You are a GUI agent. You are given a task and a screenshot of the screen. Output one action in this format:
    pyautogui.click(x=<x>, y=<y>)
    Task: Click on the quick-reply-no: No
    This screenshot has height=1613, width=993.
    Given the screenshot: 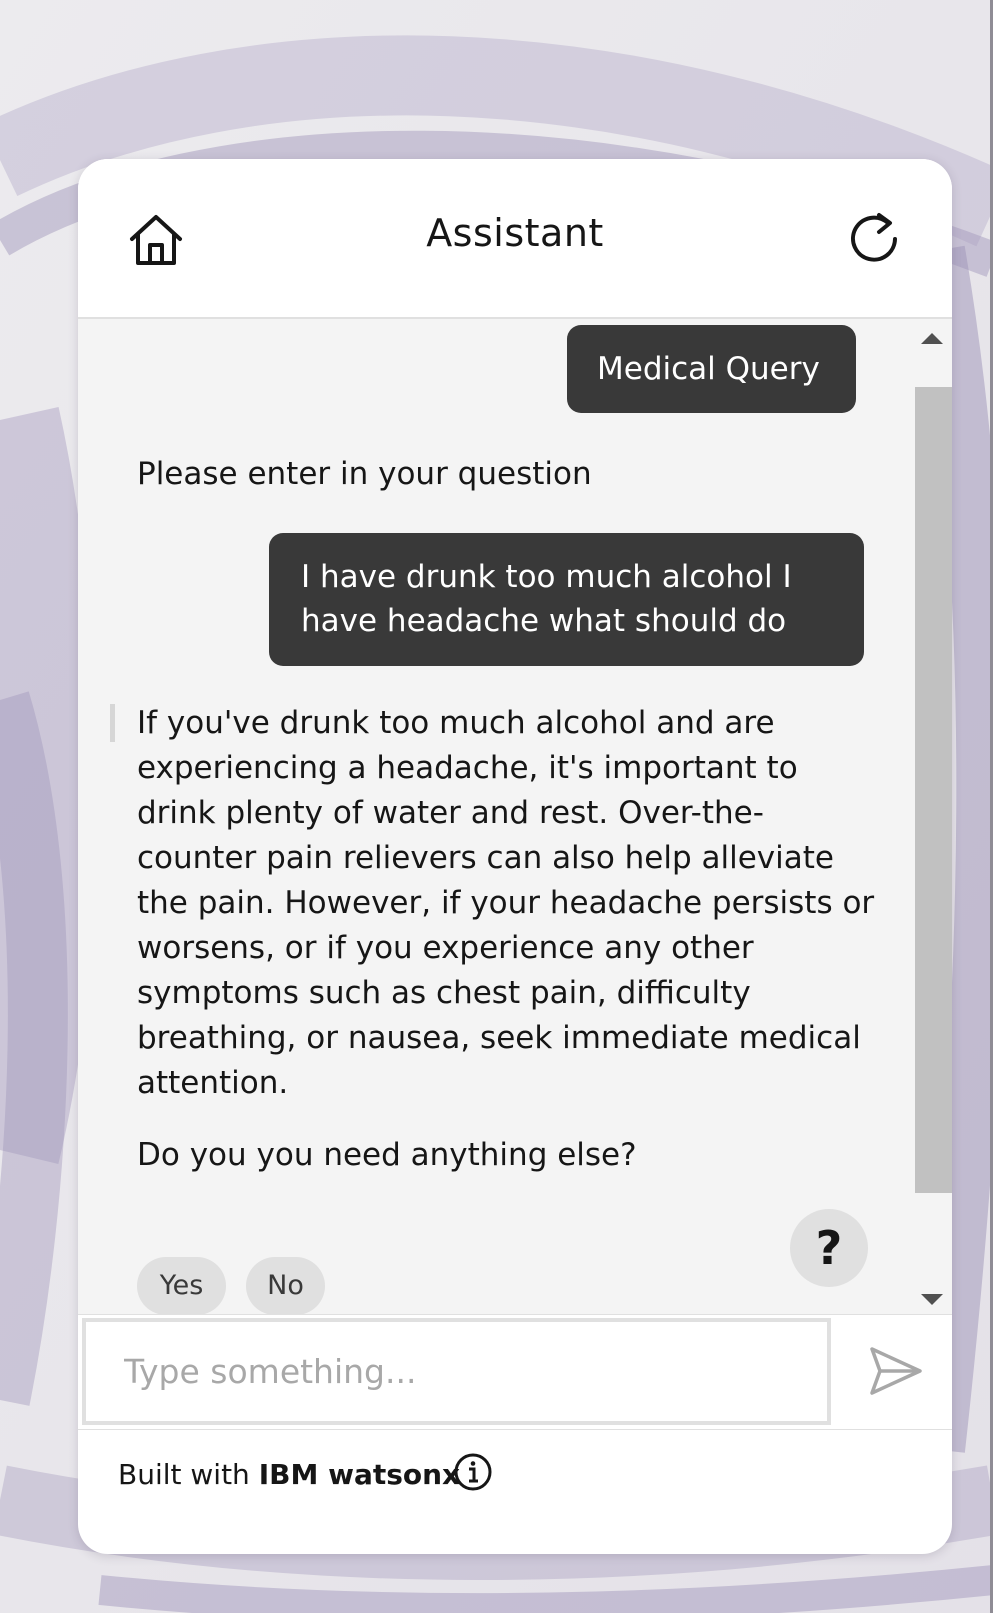 What is the action you would take?
    pyautogui.click(x=285, y=1286)
    